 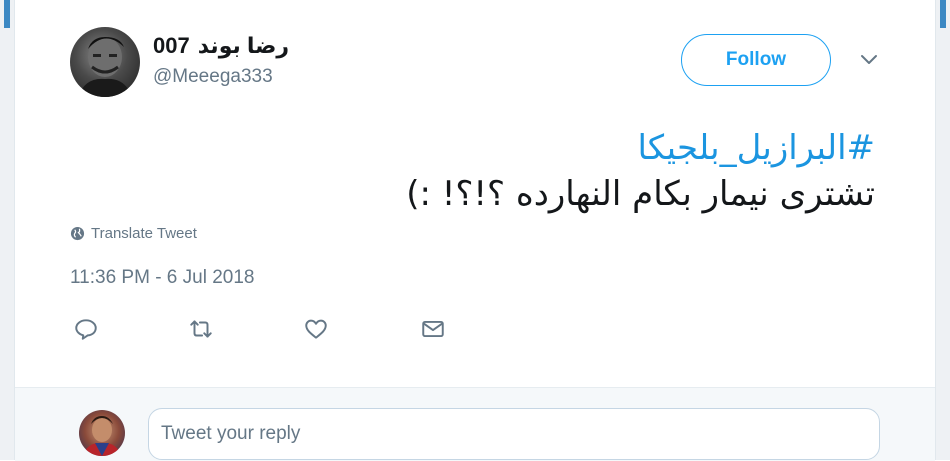 I want to click on author-display-number: 007, so click(x=171, y=46).